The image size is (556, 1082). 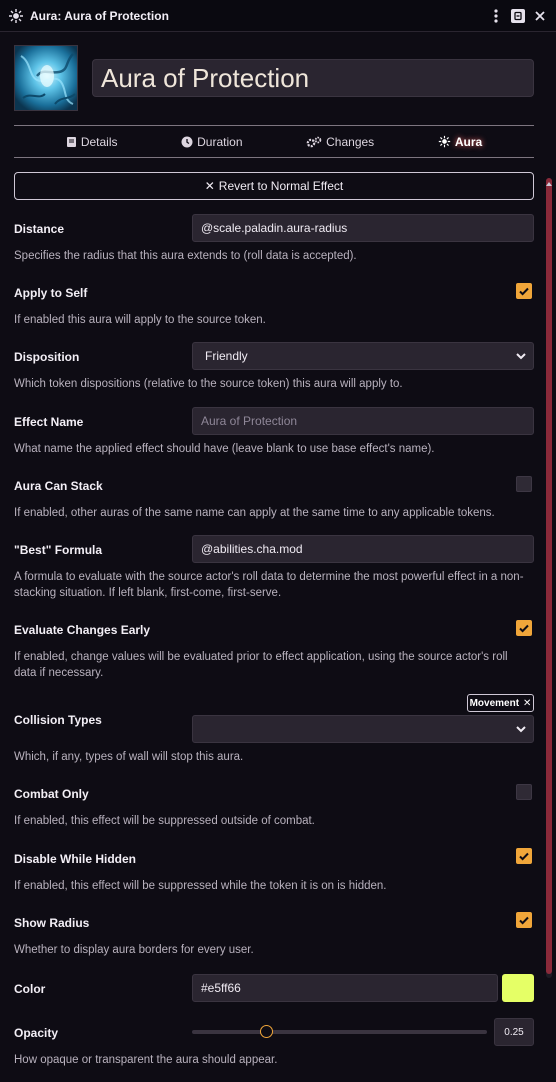 I want to click on distance-label: Distance, so click(x=39, y=229).